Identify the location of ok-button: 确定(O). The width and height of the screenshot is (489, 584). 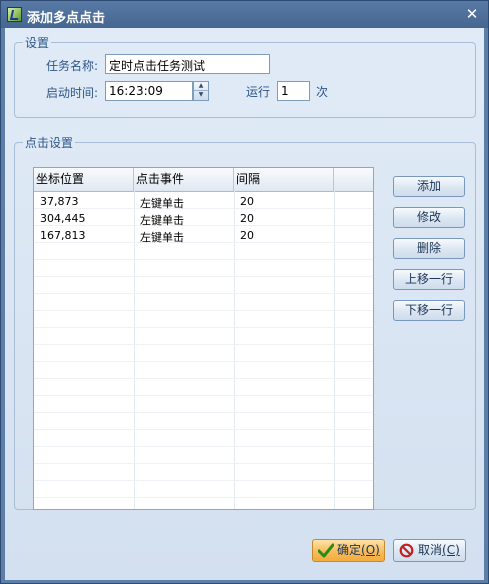
(348, 550).